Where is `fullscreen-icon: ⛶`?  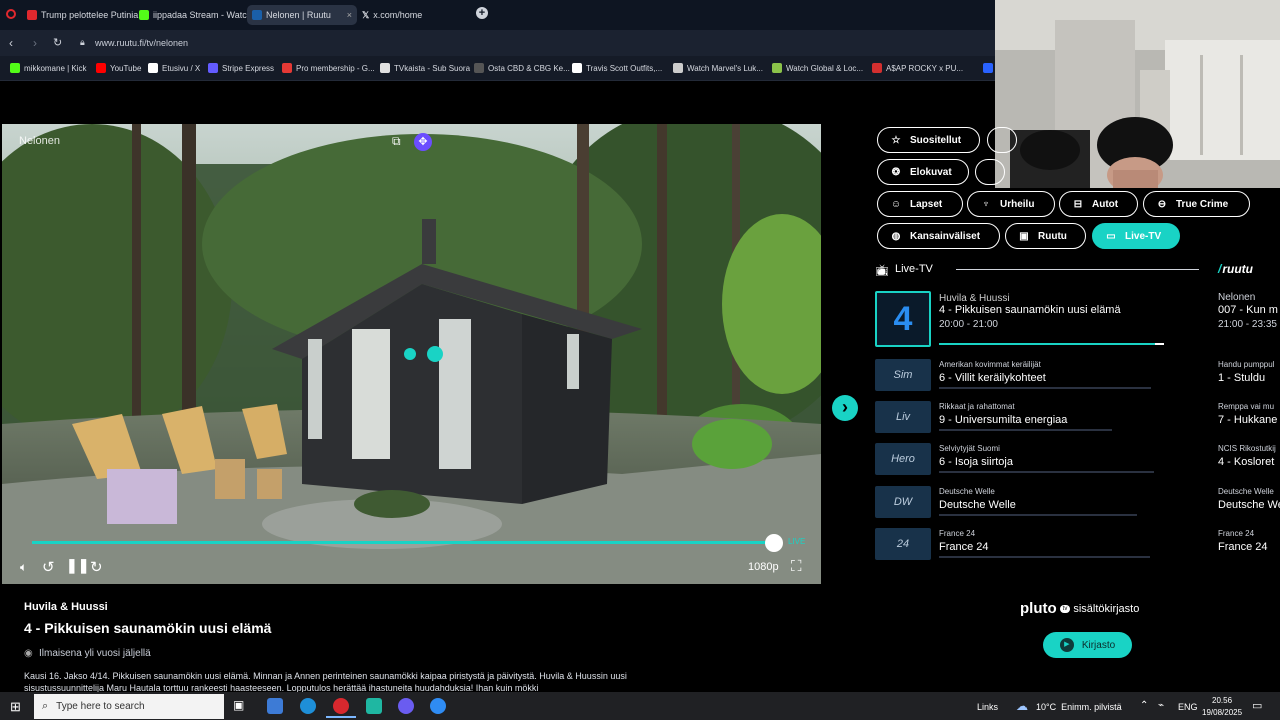
fullscreen-icon: ⛶ is located at coordinates (796, 566).